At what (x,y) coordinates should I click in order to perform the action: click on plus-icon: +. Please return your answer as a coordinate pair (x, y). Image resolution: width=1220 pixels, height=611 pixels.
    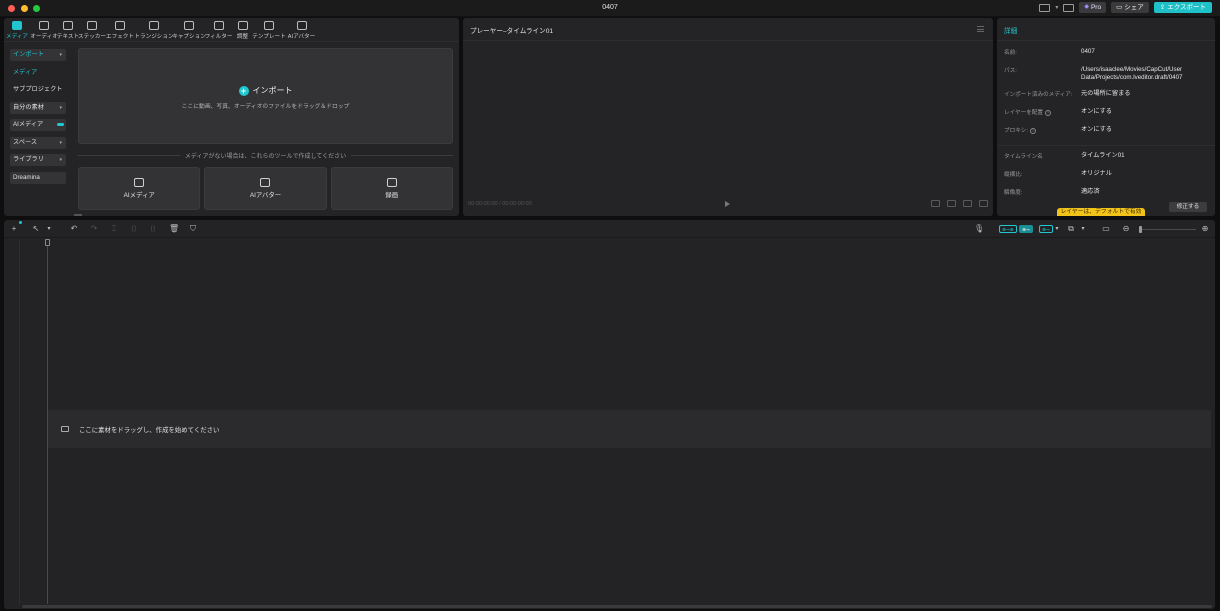
    Looking at the image, I should click on (243, 90).